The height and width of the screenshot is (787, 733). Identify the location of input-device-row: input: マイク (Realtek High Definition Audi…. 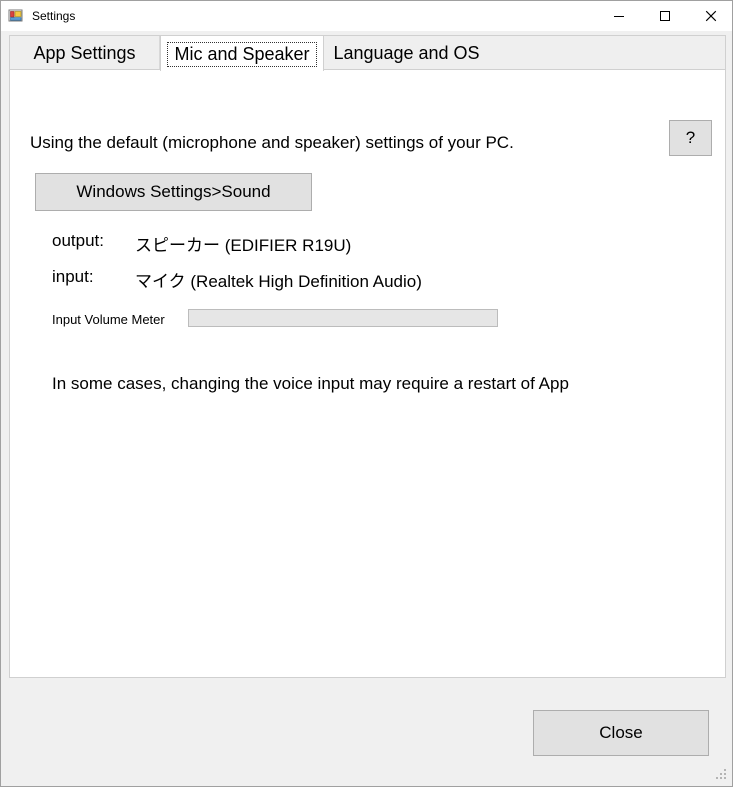
(368, 281).